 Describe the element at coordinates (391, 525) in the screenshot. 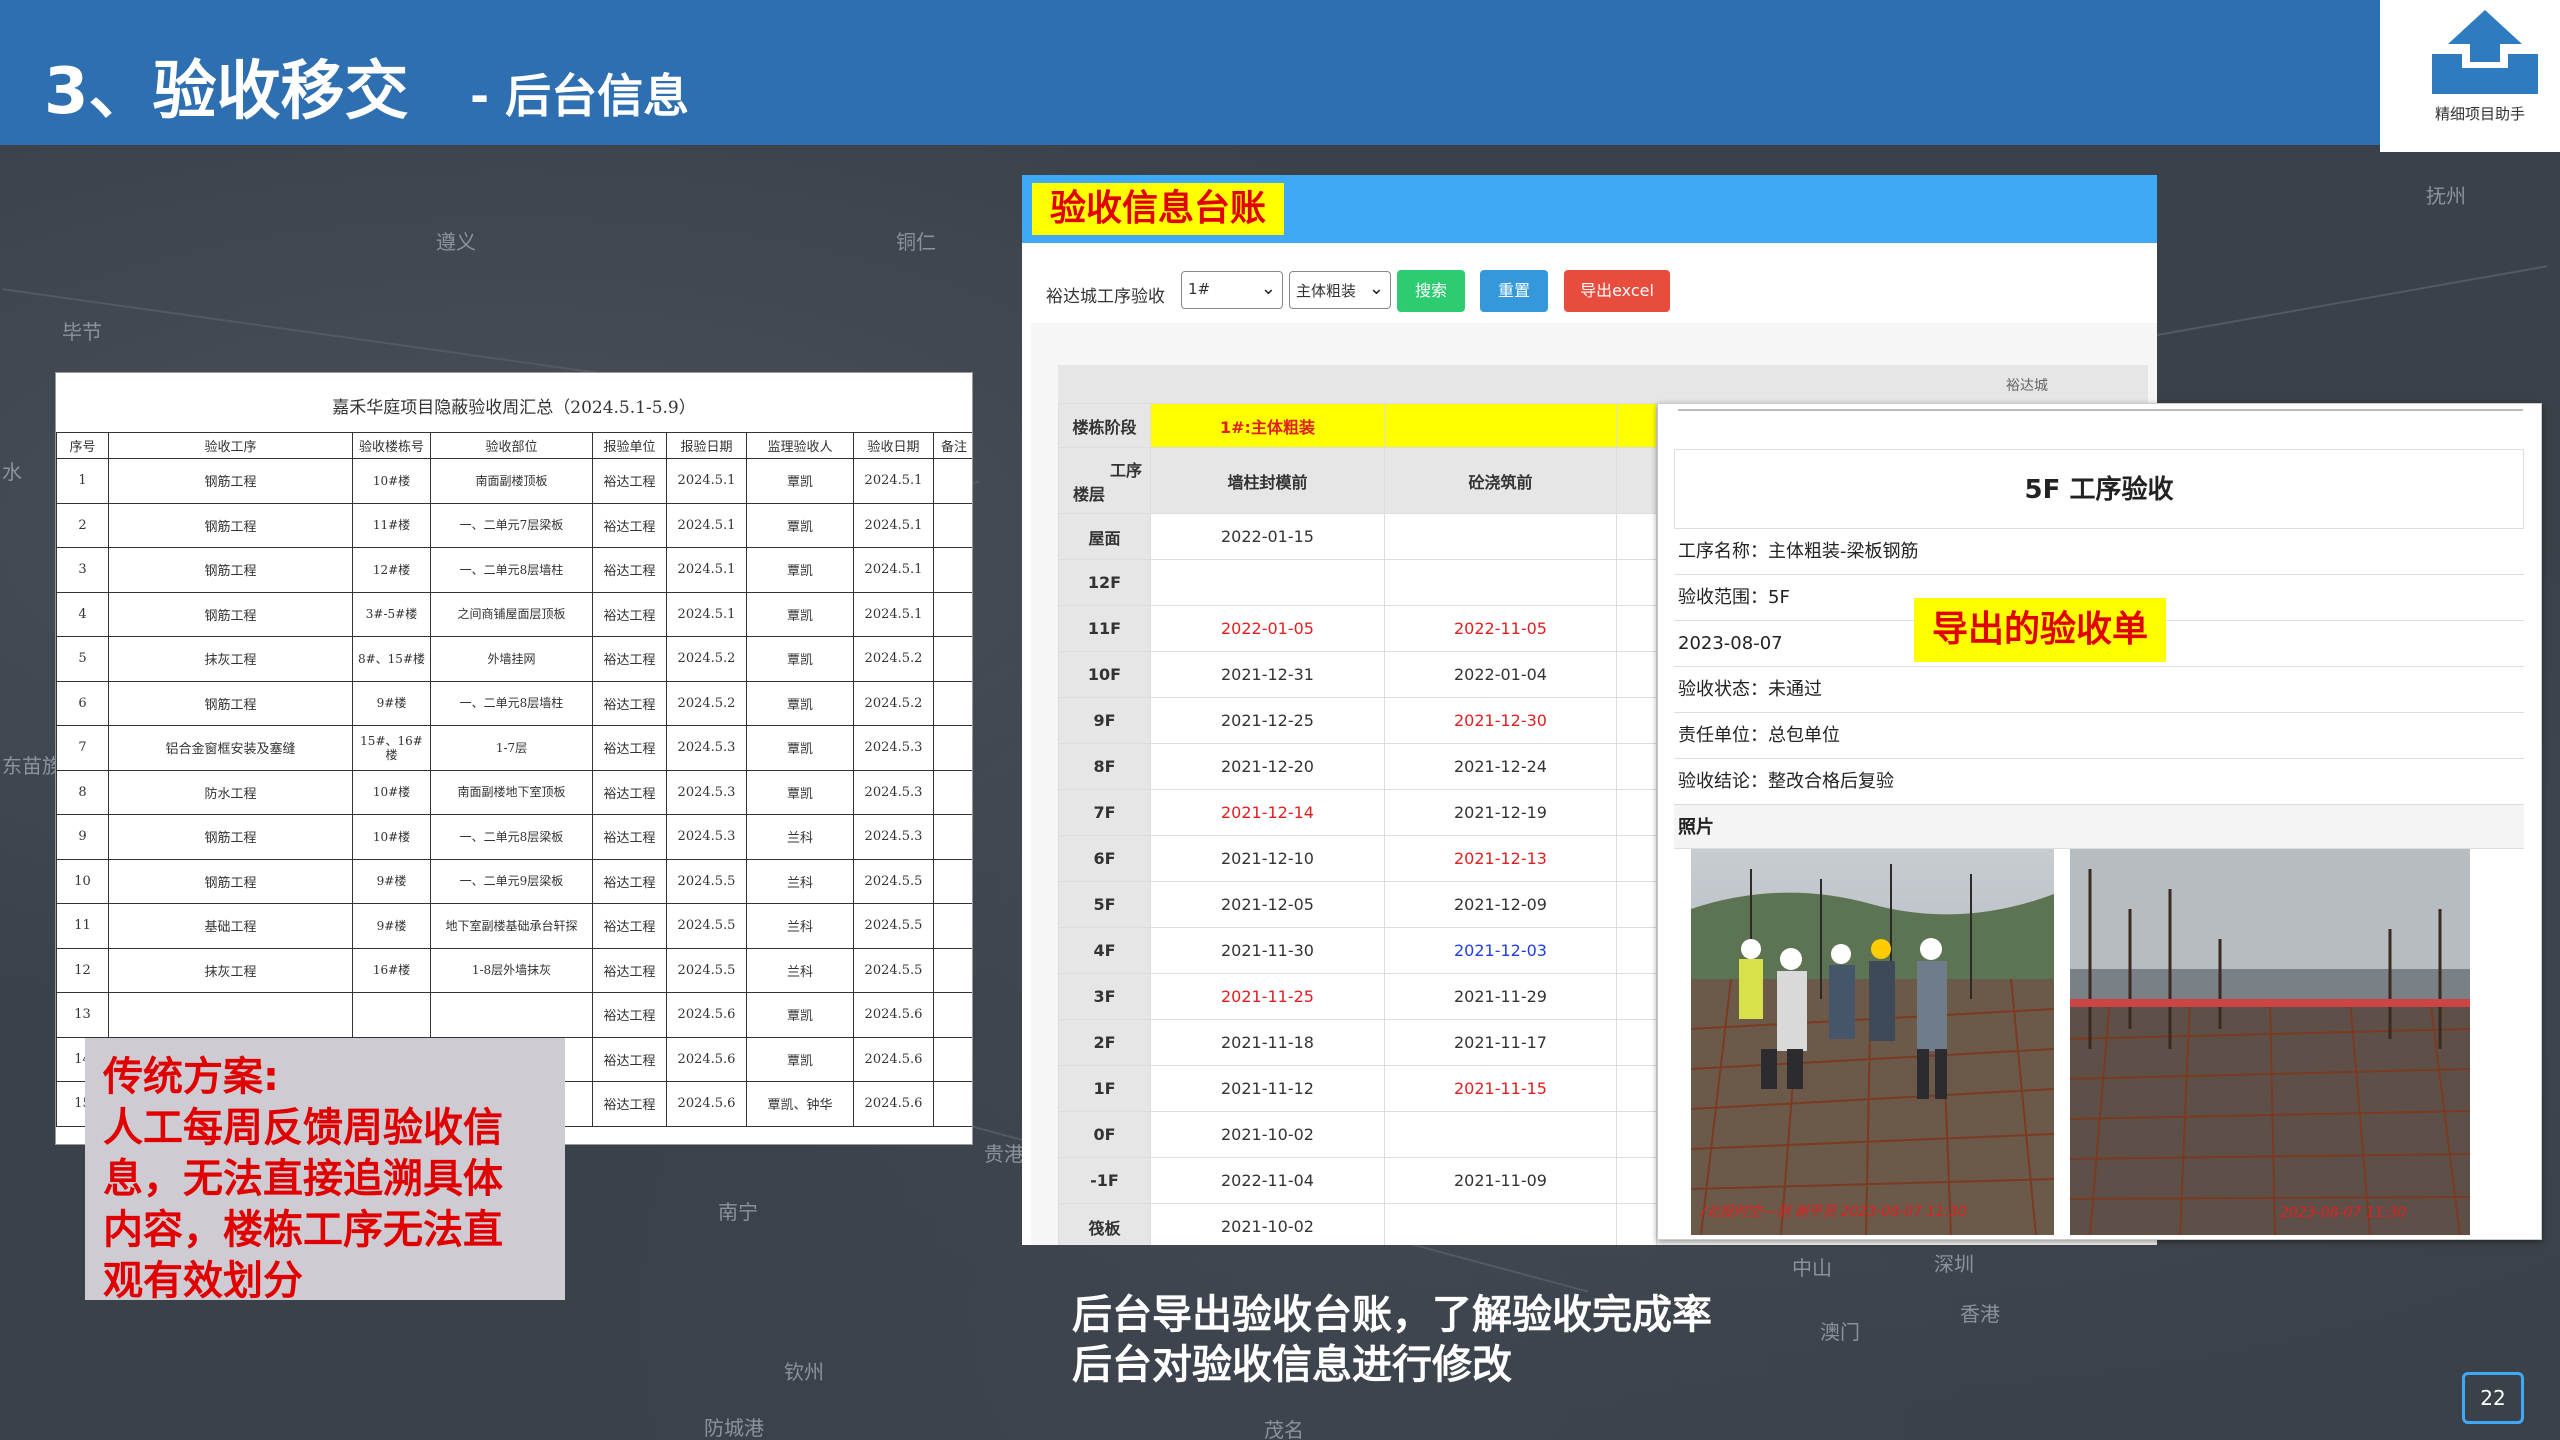

I see `table-cell: 11#楼` at that location.